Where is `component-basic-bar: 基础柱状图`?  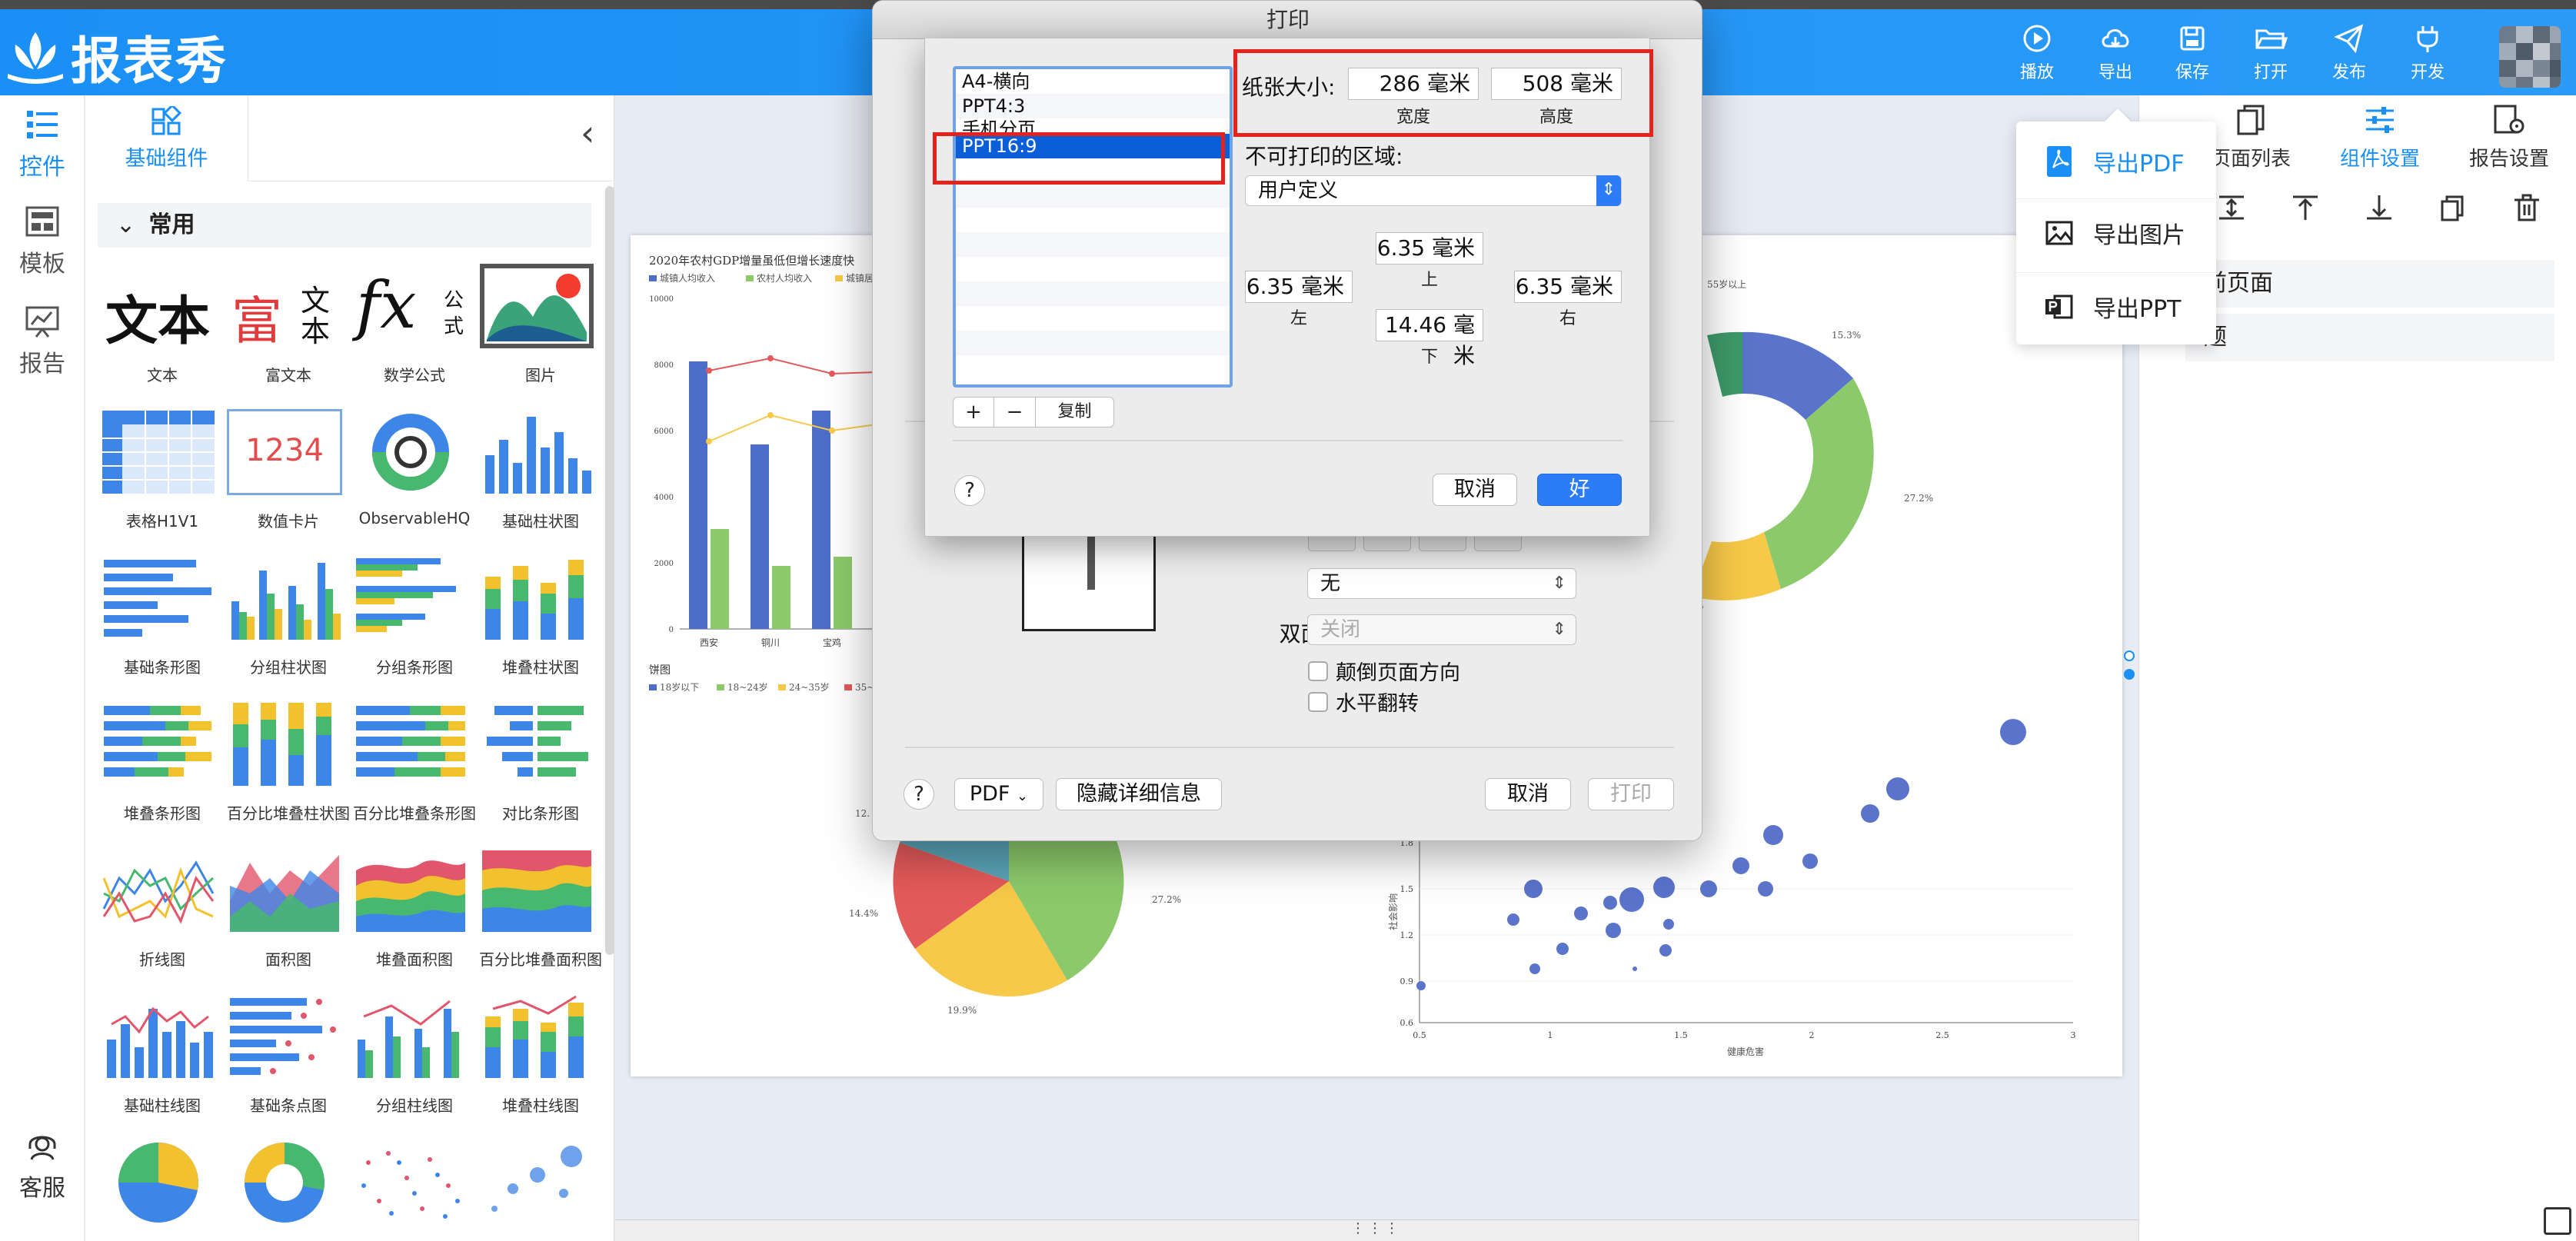
component-basic-bar: 基础柱状图 is located at coordinates (534, 482).